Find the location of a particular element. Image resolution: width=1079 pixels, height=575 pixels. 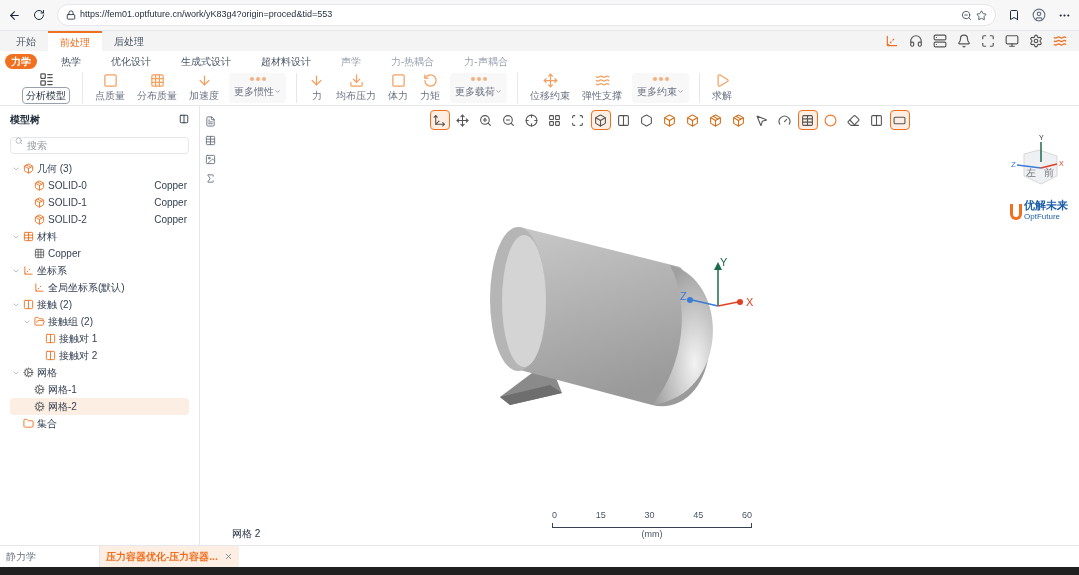

app-tab: 后处理 is located at coordinates (129, 41).